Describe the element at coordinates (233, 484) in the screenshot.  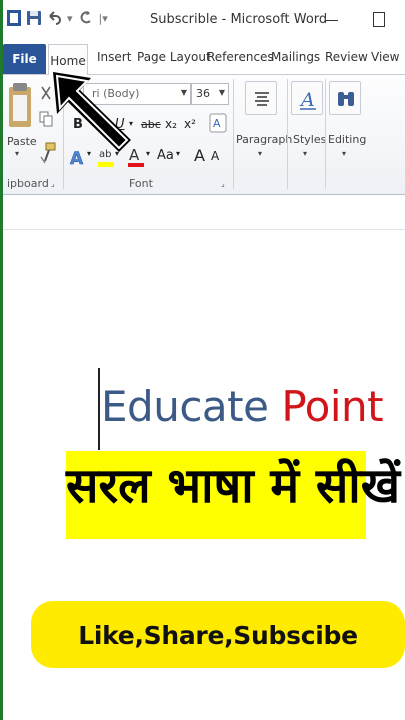
I see `hindi-line: सरल भाषा में सीखें` at that location.